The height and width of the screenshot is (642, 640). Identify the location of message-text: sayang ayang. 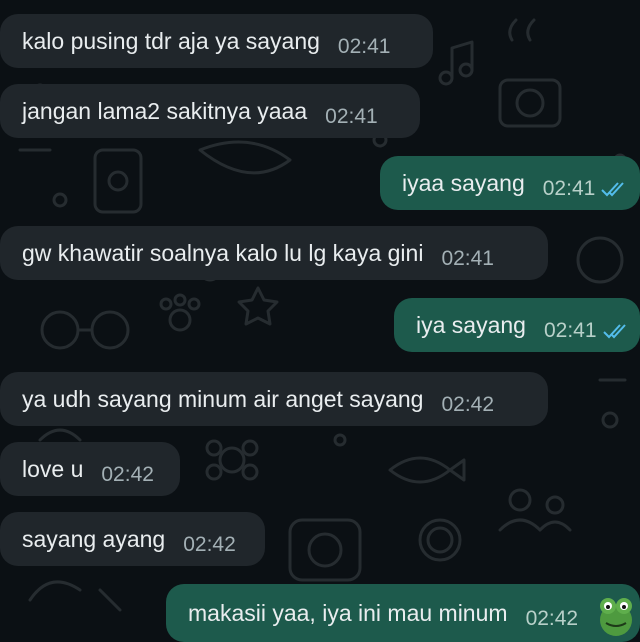
(94, 538).